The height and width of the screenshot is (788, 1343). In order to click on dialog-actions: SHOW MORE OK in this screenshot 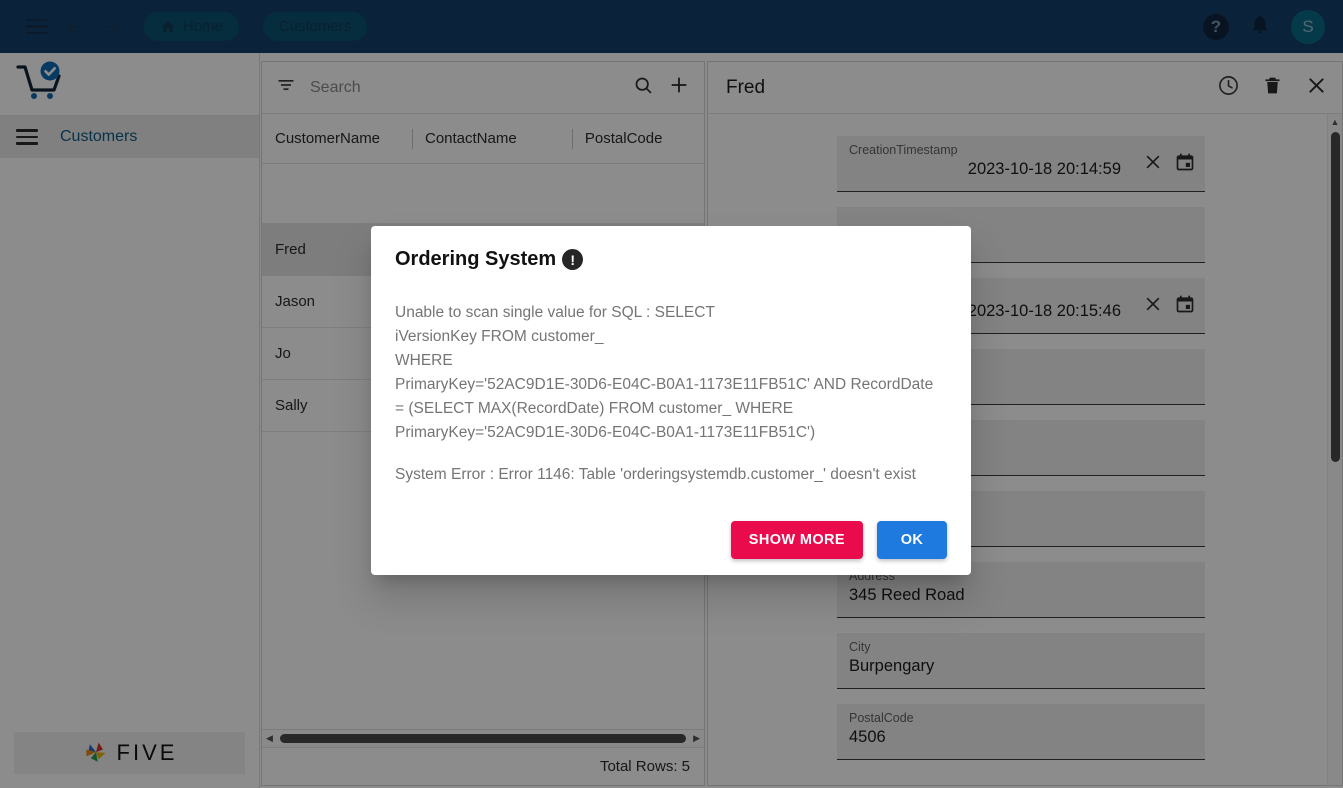, I will do `click(671, 540)`.